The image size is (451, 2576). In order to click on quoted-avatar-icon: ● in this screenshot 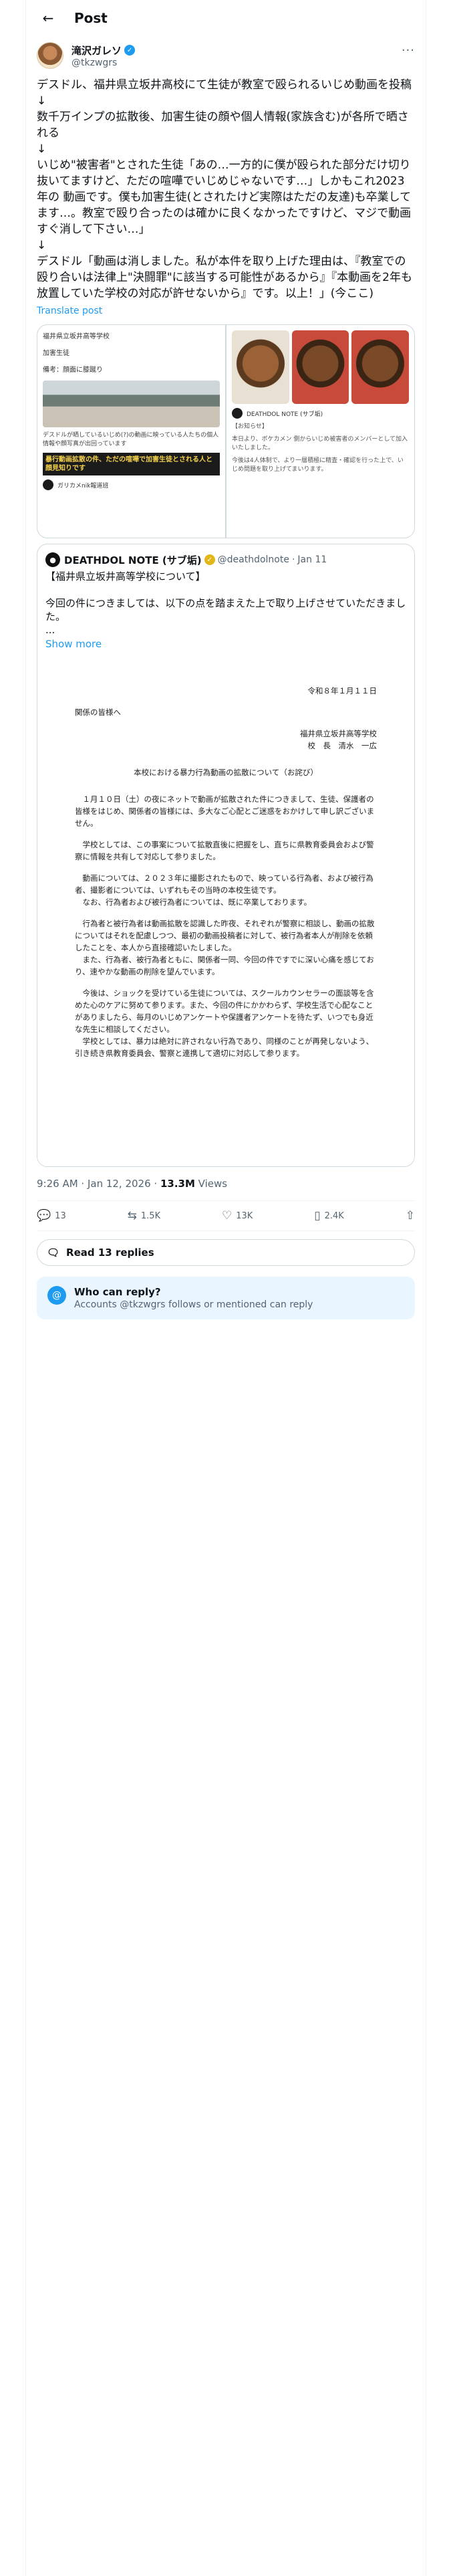, I will do `click(52, 559)`.